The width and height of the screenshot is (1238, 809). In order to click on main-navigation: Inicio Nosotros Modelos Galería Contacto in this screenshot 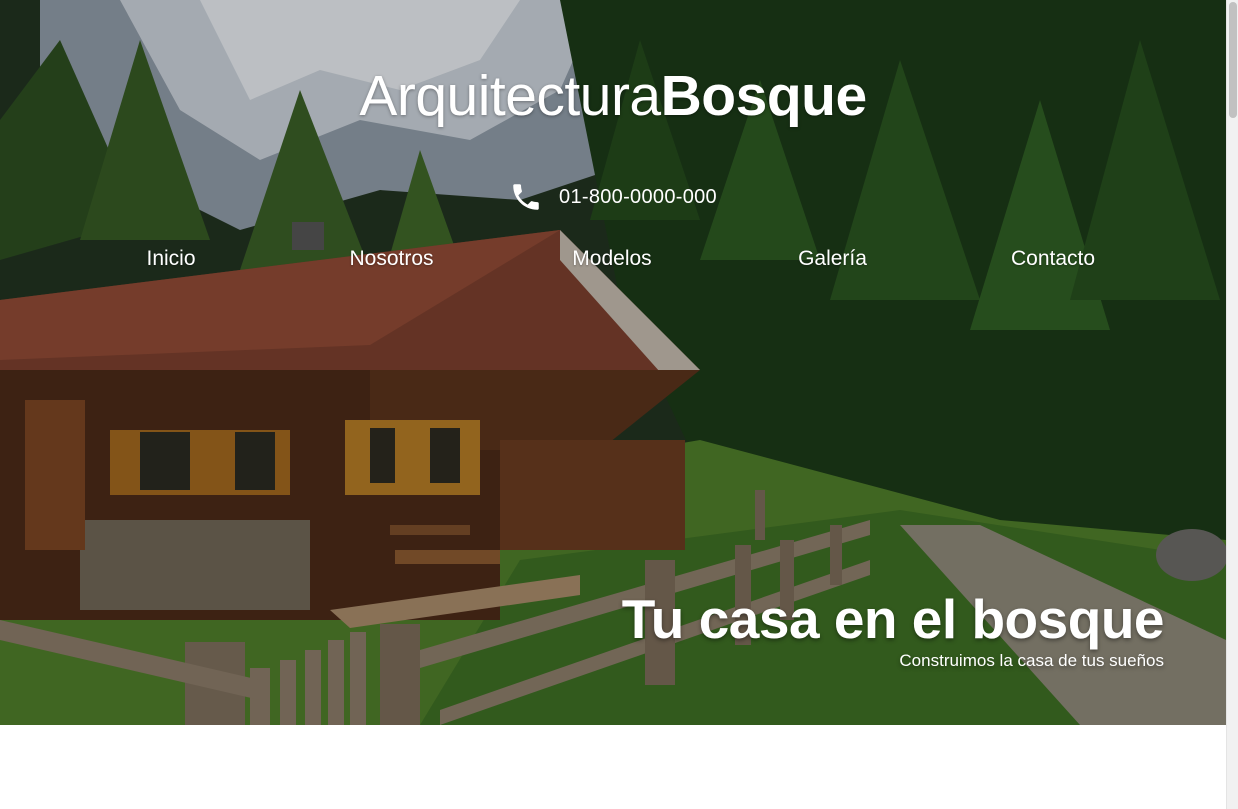, I will do `click(612, 259)`.